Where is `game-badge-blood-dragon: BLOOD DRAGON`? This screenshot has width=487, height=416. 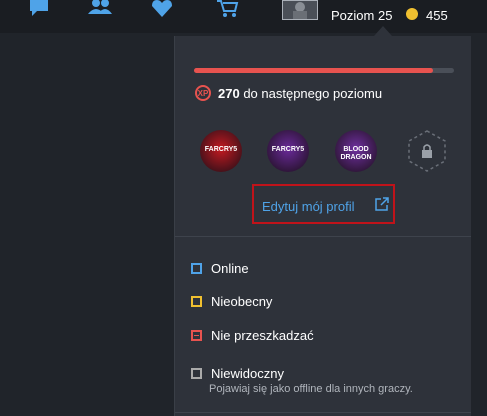 game-badge-blood-dragon: BLOOD DRAGON is located at coordinates (356, 151).